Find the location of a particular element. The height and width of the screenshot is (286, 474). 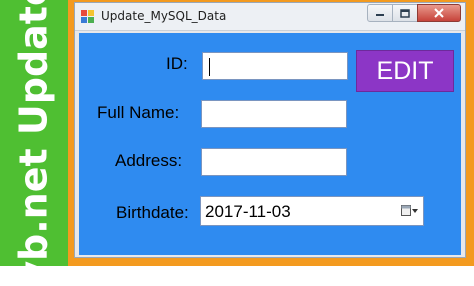

banner-text: vb.net Update is located at coordinates (34, 143).